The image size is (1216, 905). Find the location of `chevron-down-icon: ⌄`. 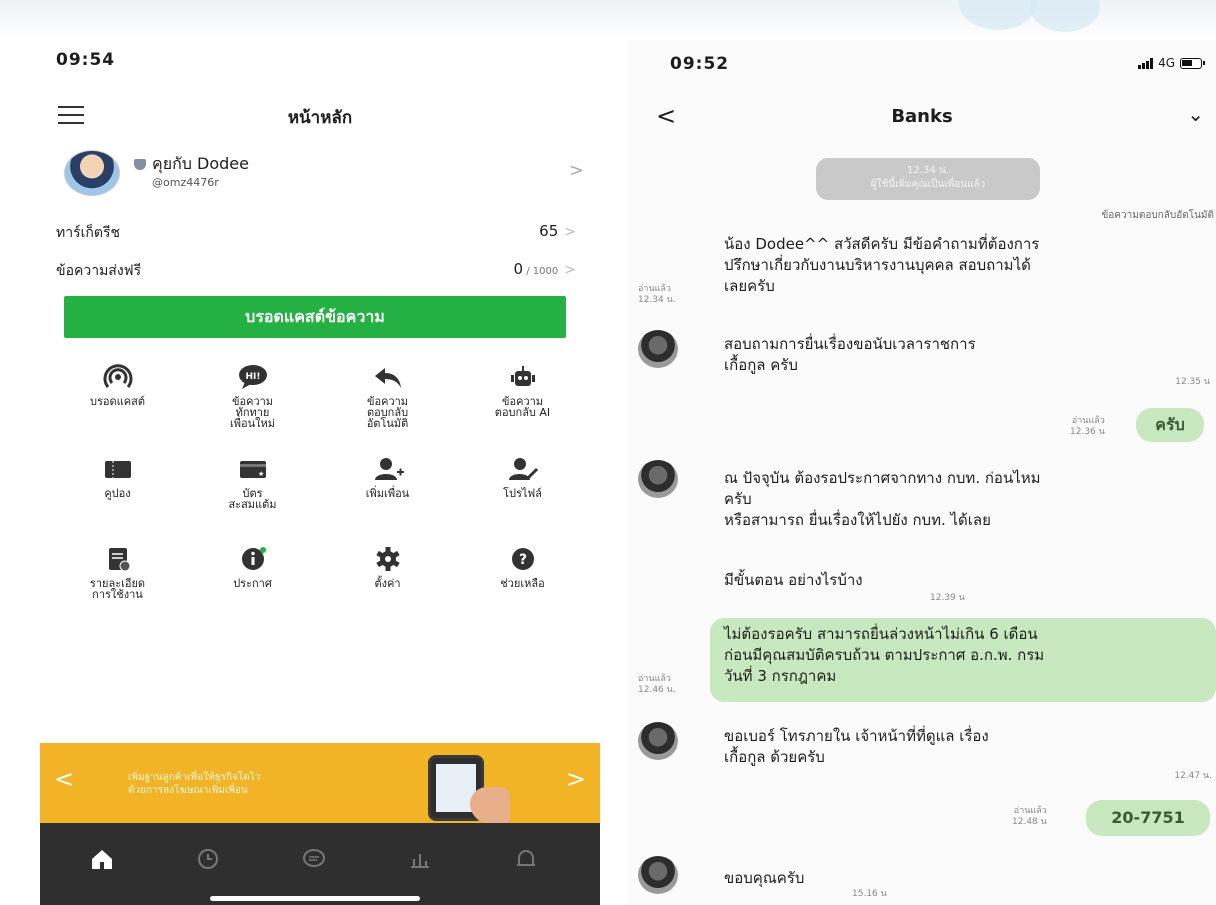

chevron-down-icon: ⌄ is located at coordinates (1195, 114).